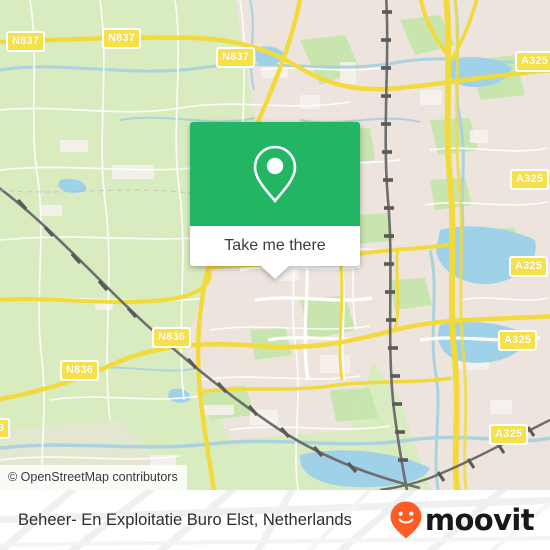  I want to click on moovit-wordmark: moovit, so click(479, 519).